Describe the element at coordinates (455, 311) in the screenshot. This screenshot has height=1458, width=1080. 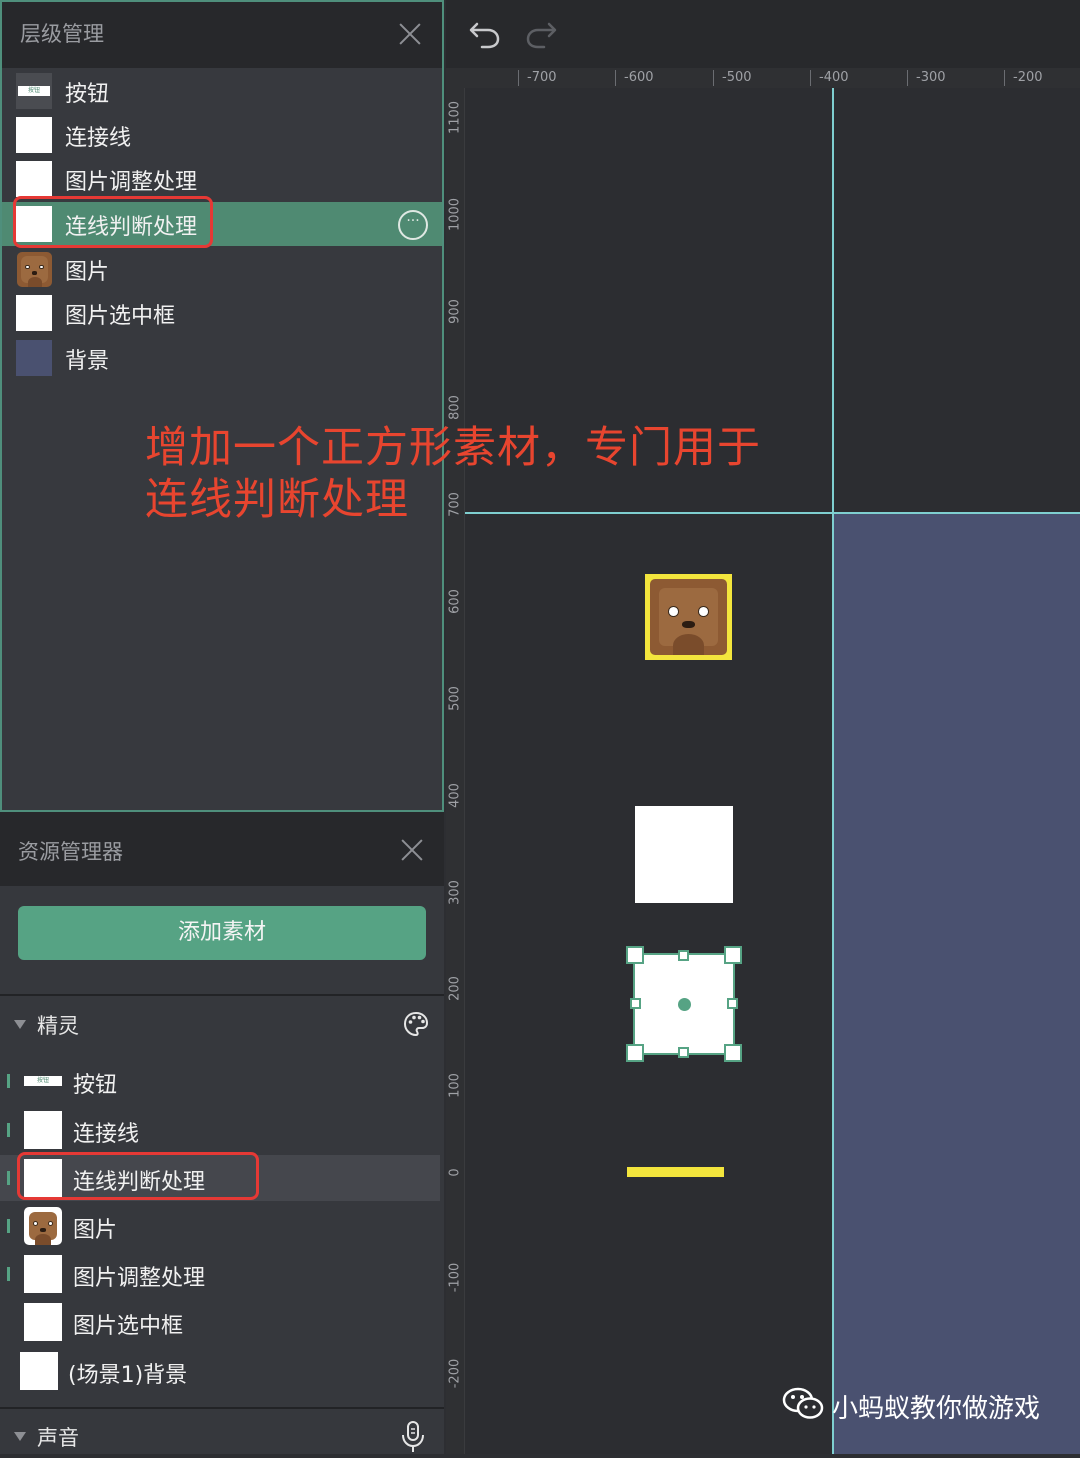
I see `ruler-tick: 900` at that location.